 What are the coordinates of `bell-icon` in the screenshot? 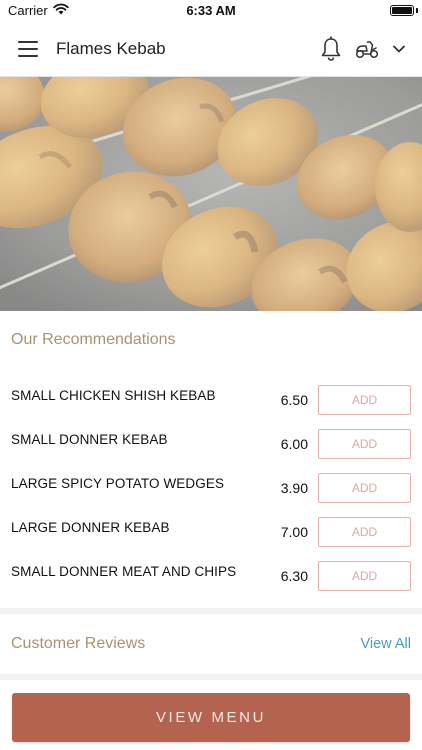 It's located at (331, 49).